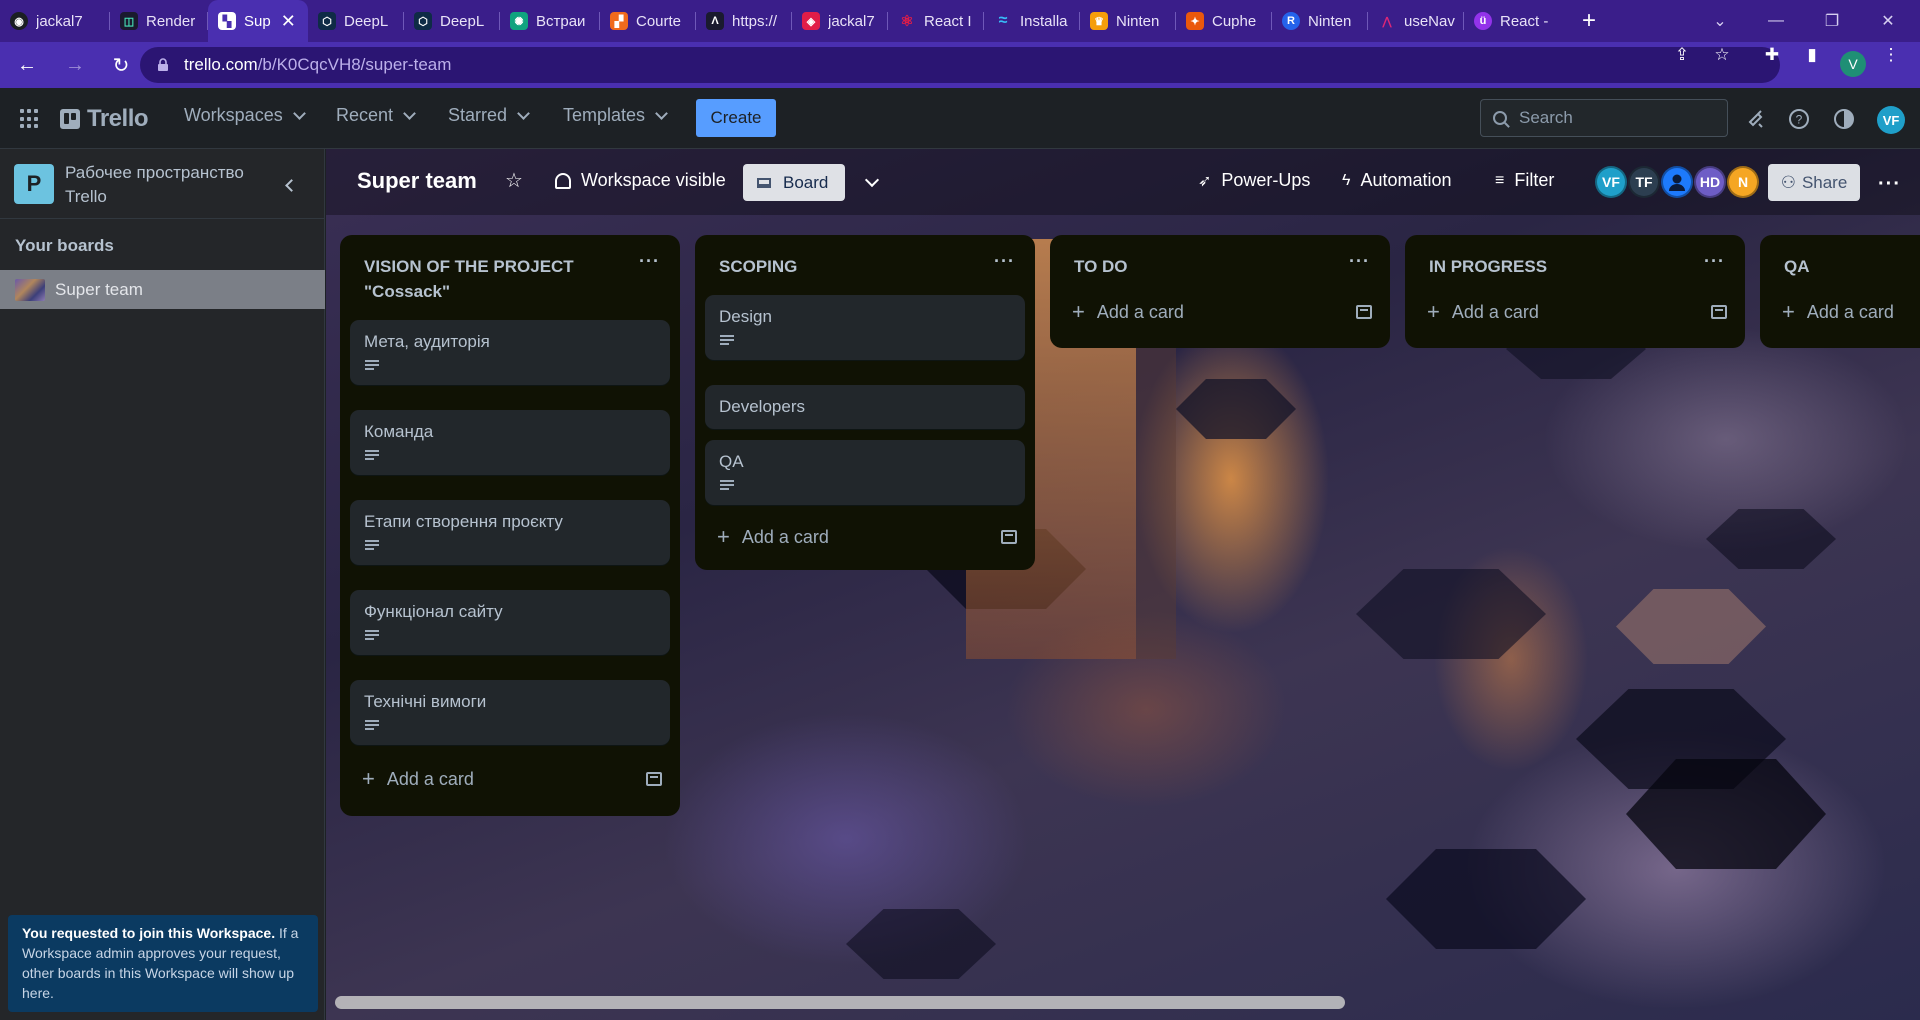  I want to click on react-docs-icon: ü, so click(1483, 21).